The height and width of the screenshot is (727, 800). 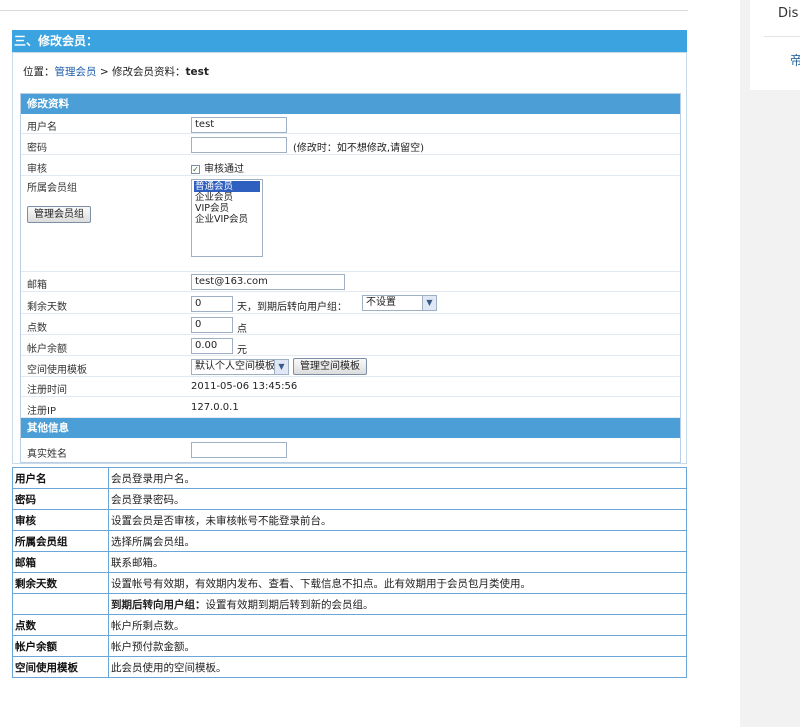 What do you see at coordinates (350, 224) in the screenshot?
I see `row-member-group: 所属会员组 管理会员组 普通会员 企业会员 VIP会员 企业VIP会员` at bounding box center [350, 224].